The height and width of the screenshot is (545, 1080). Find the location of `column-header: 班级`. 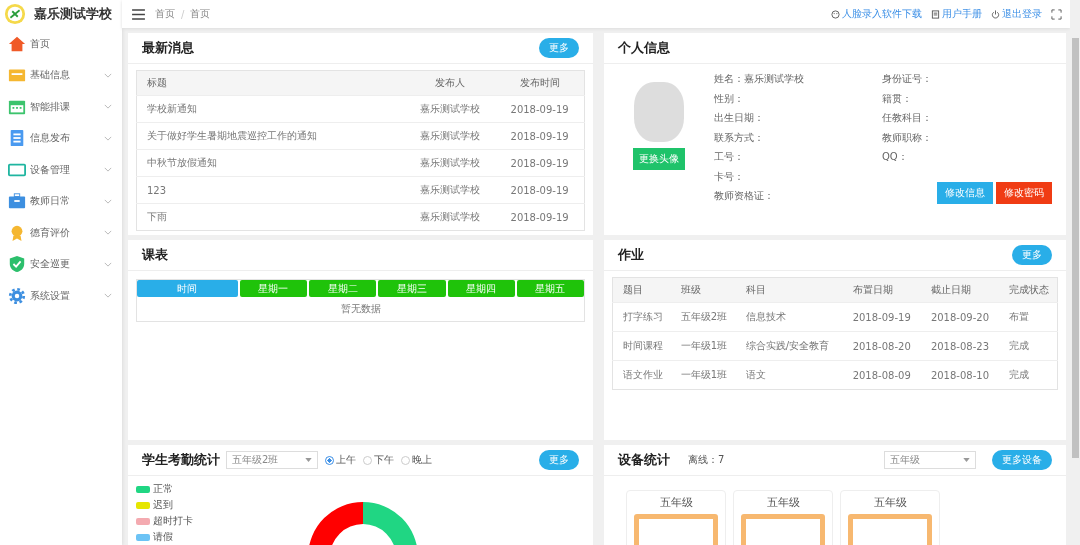

column-header: 班级 is located at coordinates (703, 290).